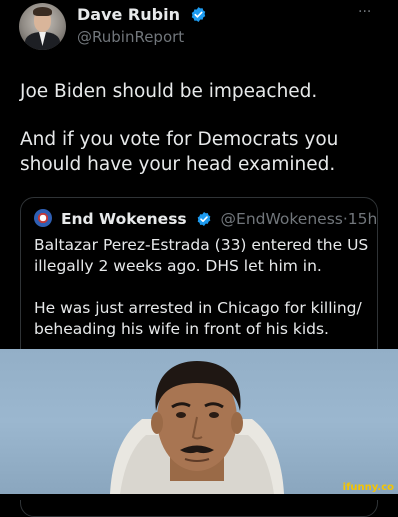 This screenshot has width=398, height=517. I want to click on author-name-row: Dave Rubin, so click(142, 16).